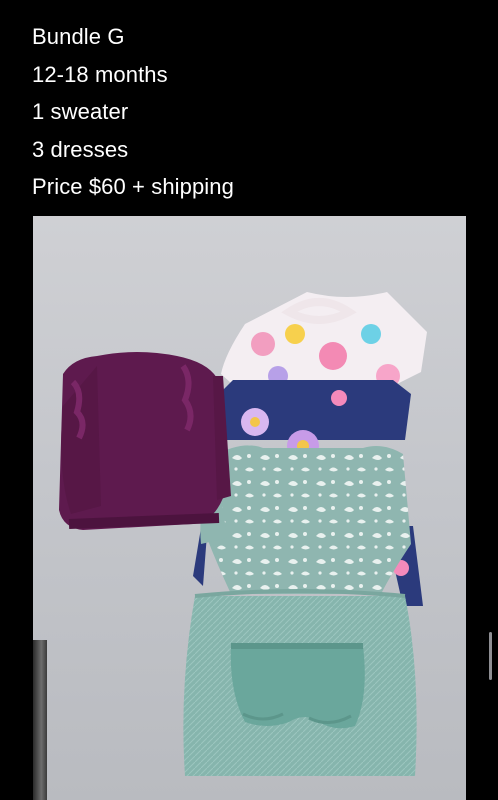 The image size is (498, 800). What do you see at coordinates (40, 720) in the screenshot?
I see `photo-edge-strip` at bounding box center [40, 720].